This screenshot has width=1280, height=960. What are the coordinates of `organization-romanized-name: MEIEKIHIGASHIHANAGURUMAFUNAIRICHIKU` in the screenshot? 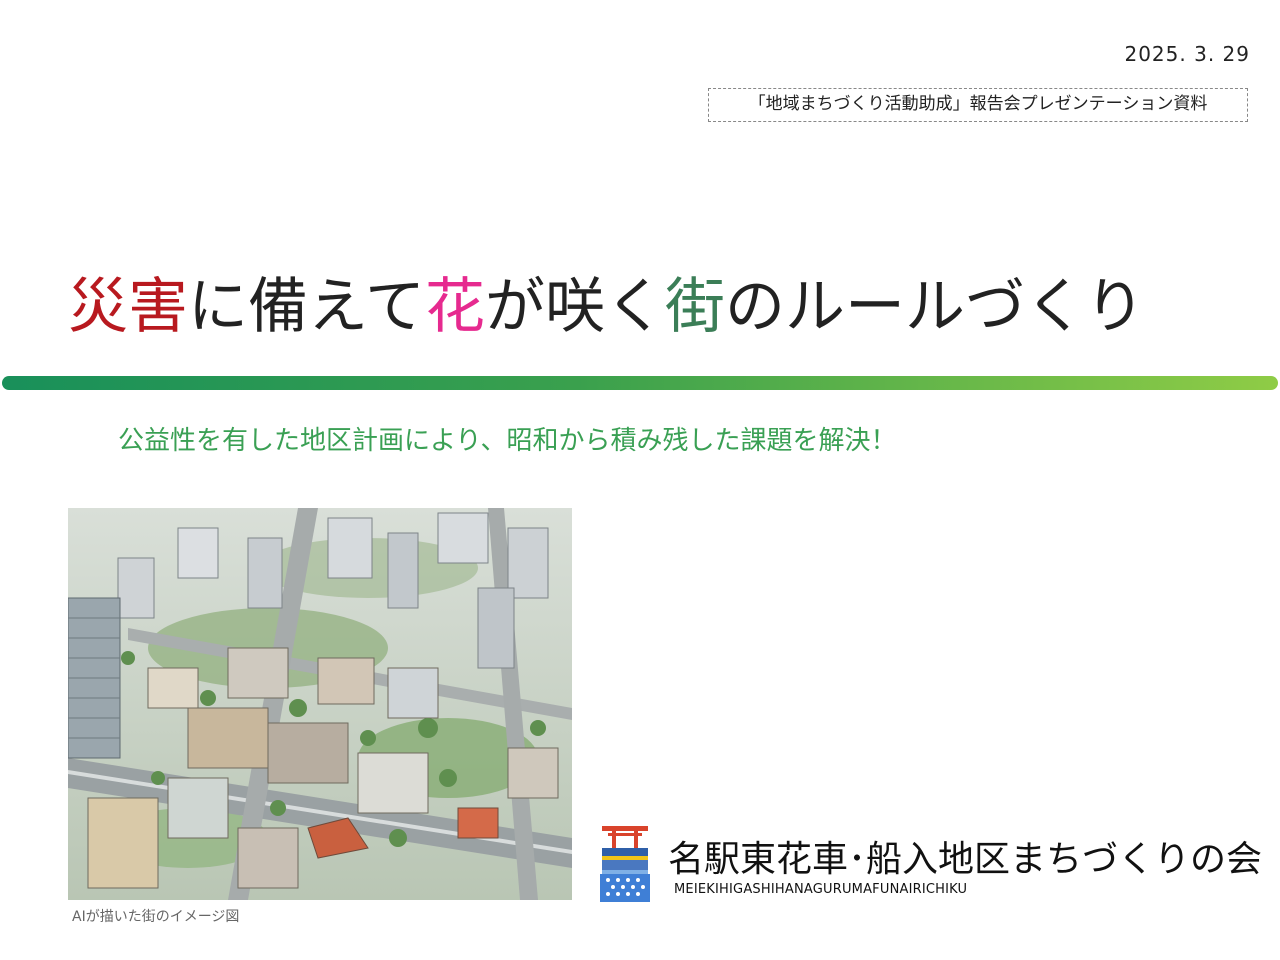 It's located at (821, 889).